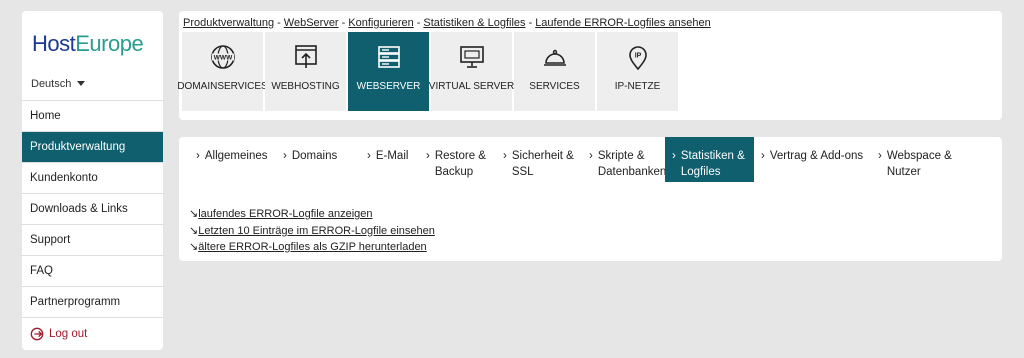  I want to click on svg-text: WWW, so click(222, 58).